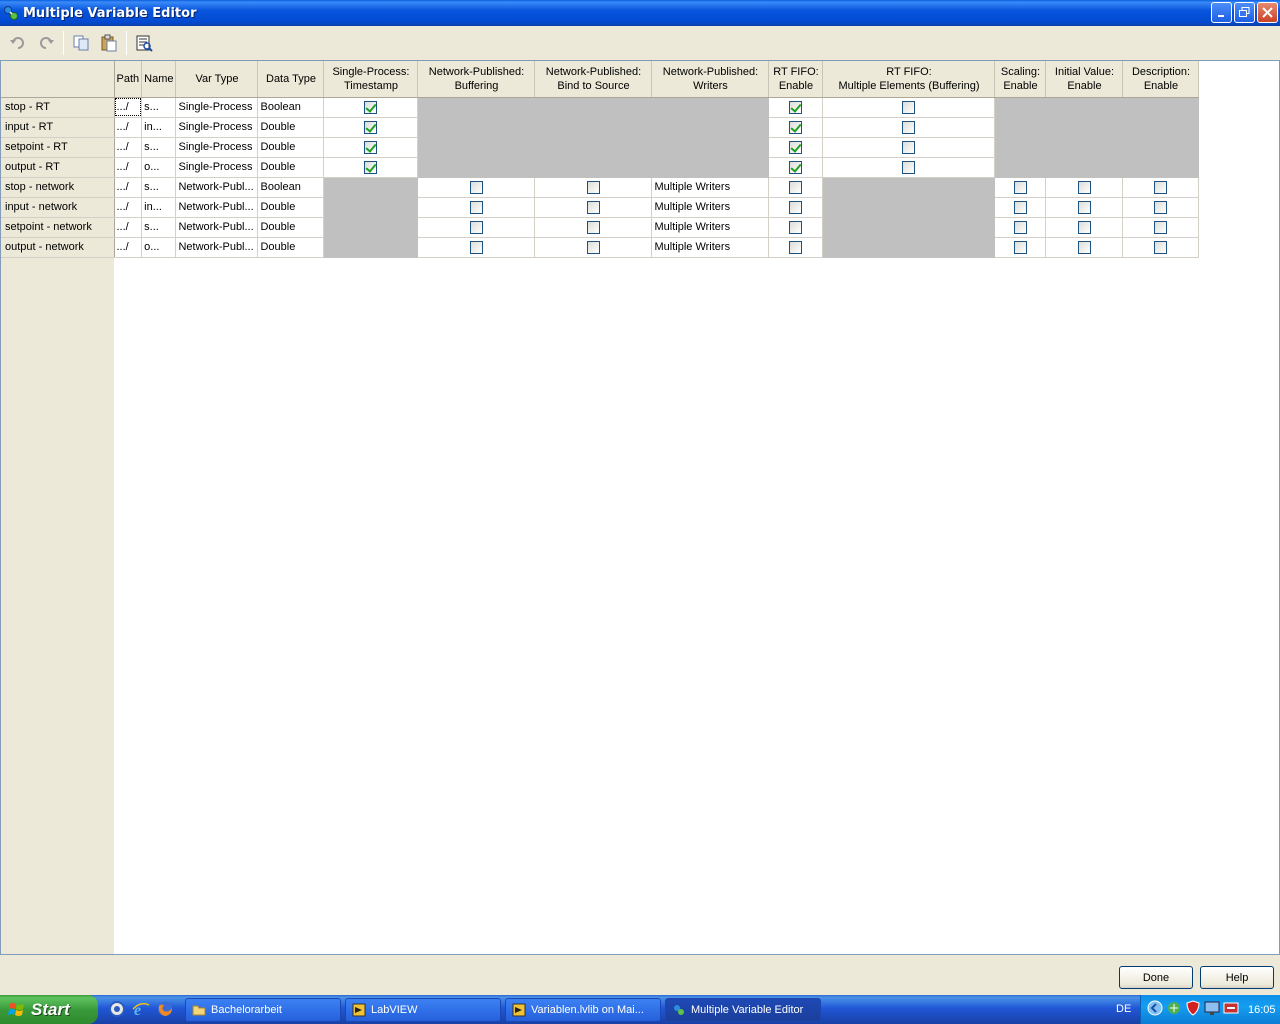  I want to click on done-button: Done, so click(1156, 977).